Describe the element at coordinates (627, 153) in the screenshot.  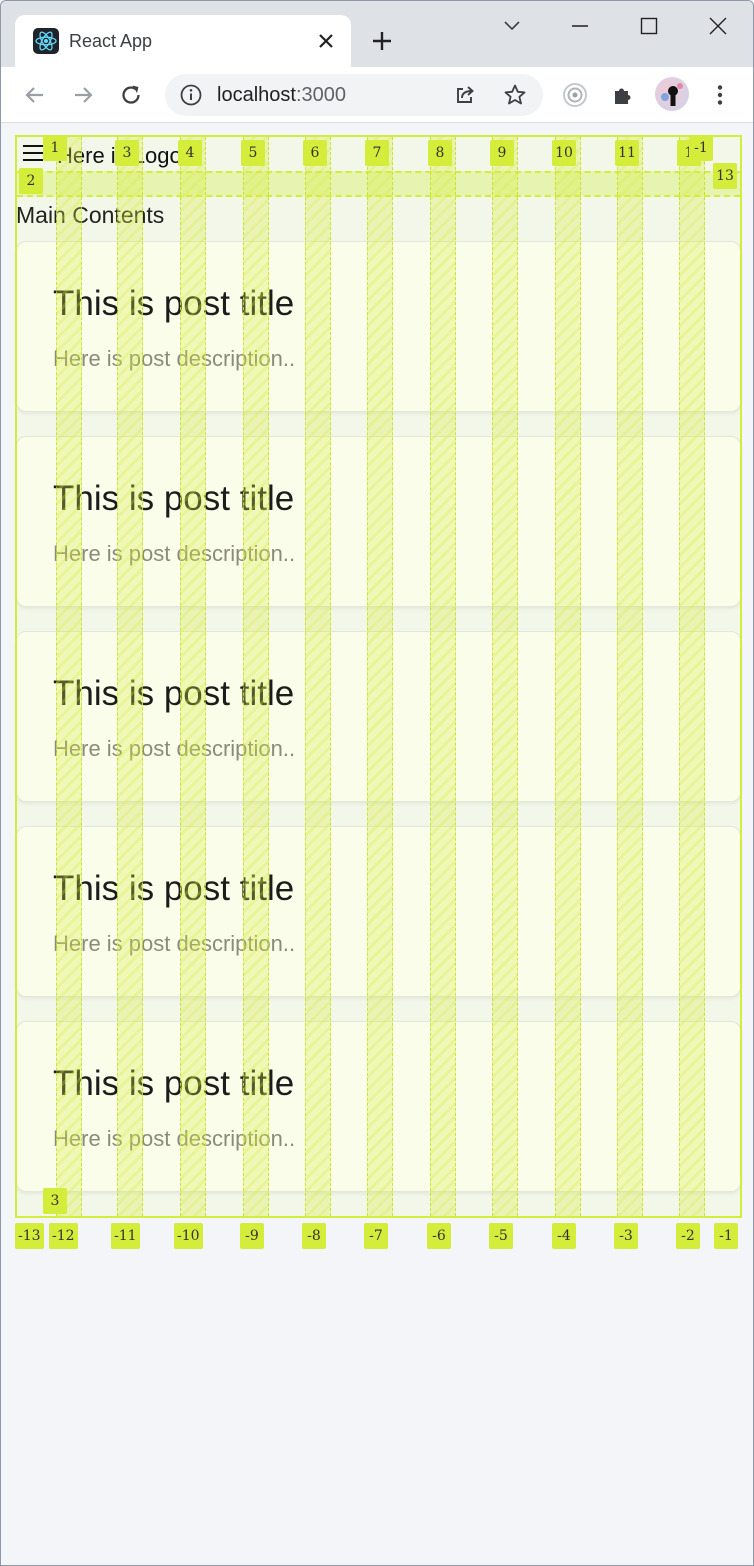
I see `grid-line-badge: 11` at that location.